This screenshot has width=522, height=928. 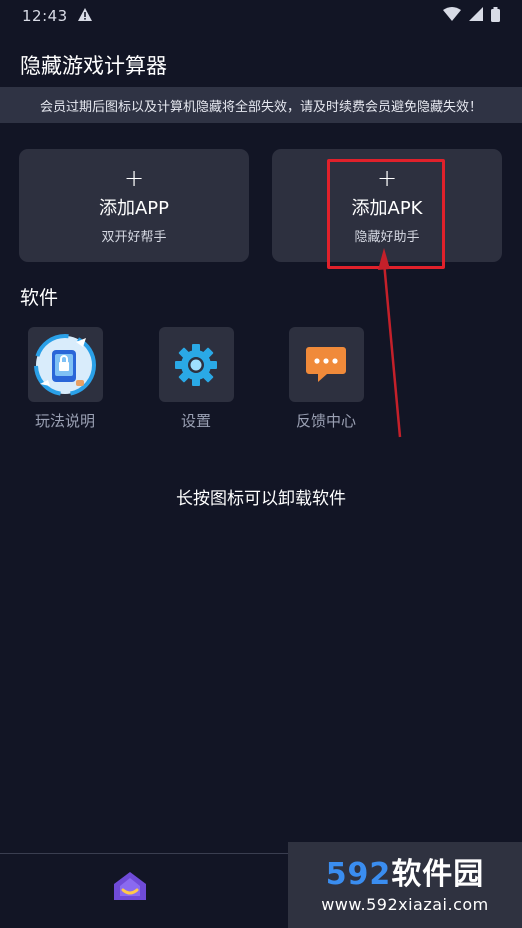 I want to click on app-label: 玩法说明, so click(x=64, y=421).